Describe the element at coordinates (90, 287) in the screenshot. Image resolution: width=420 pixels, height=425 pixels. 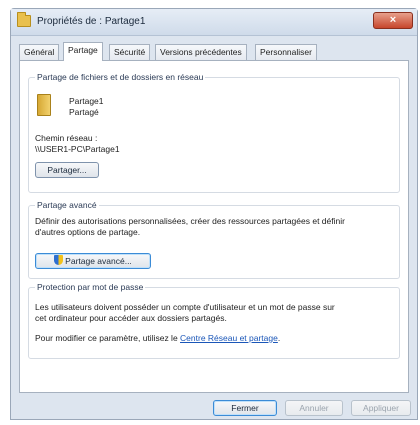
I see `password-protection-legend: Protection par mot de passe` at that location.